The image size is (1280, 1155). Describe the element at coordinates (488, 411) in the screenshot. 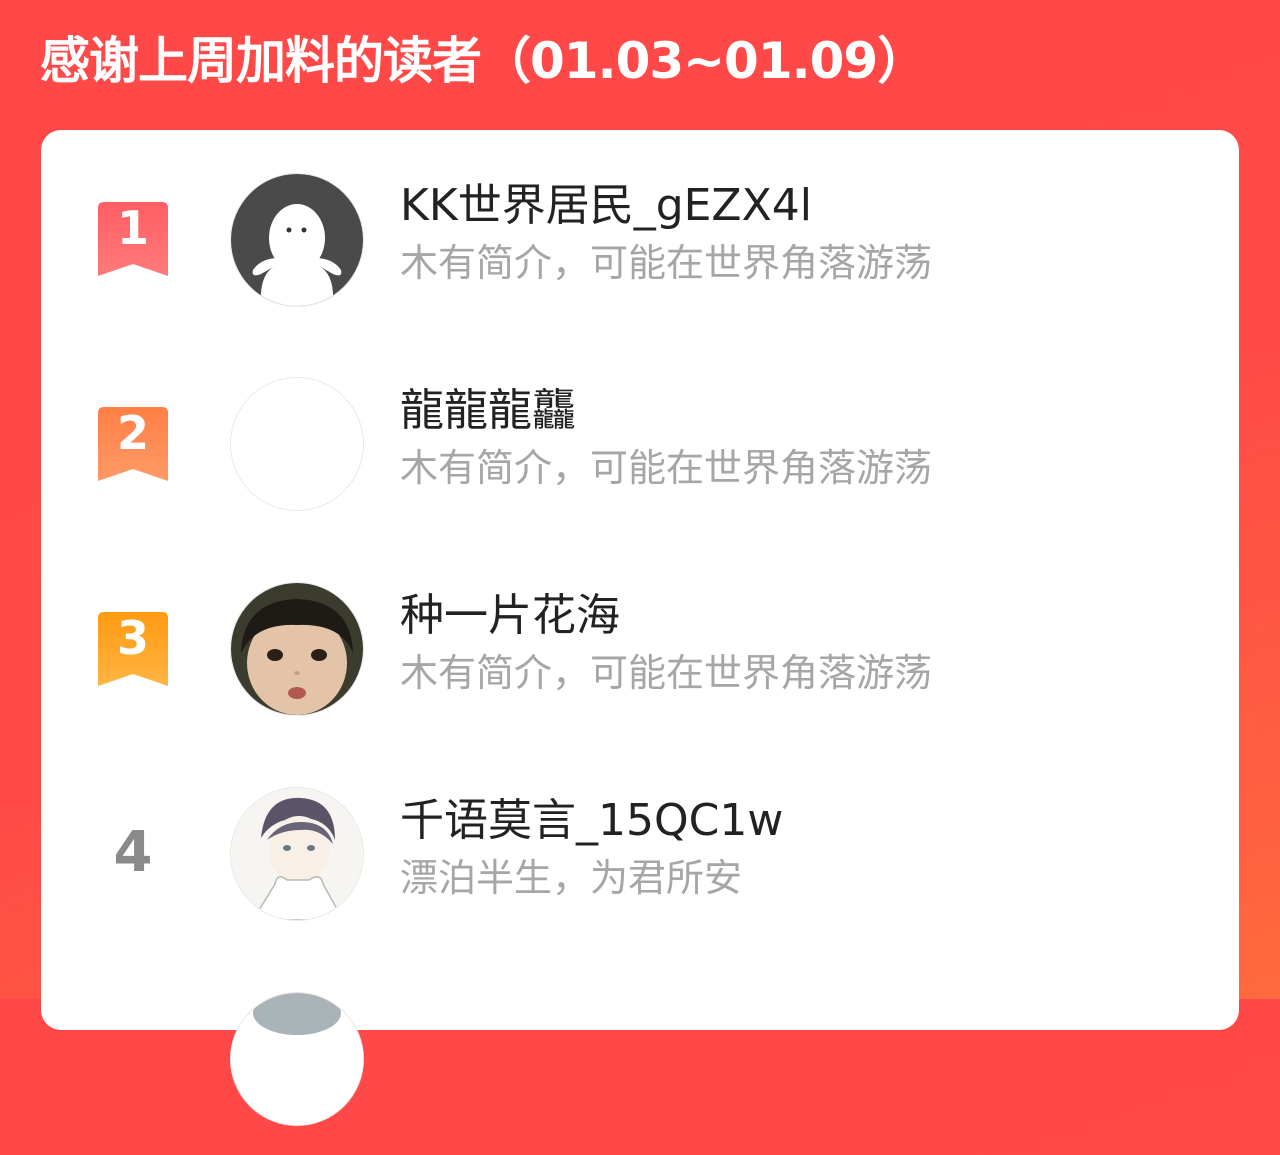

I see `reader-name: 龍龍龍龘` at that location.